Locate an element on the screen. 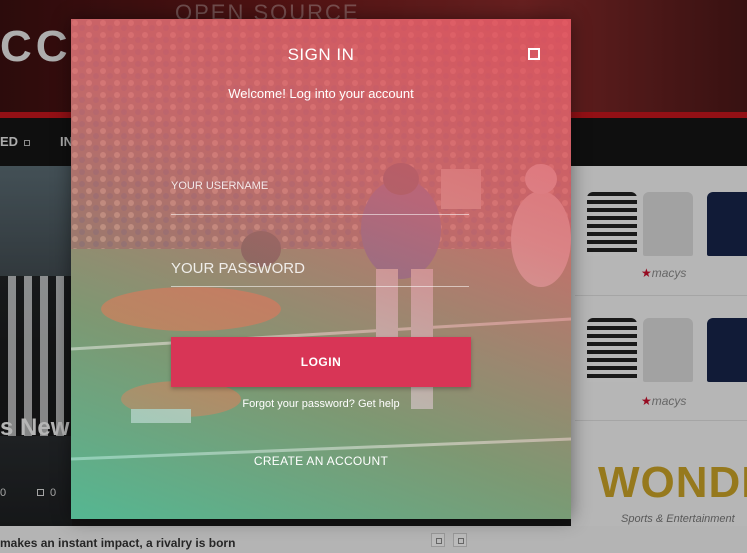 The width and height of the screenshot is (747, 553). modal-title: SIGN IN is located at coordinates (321, 54).